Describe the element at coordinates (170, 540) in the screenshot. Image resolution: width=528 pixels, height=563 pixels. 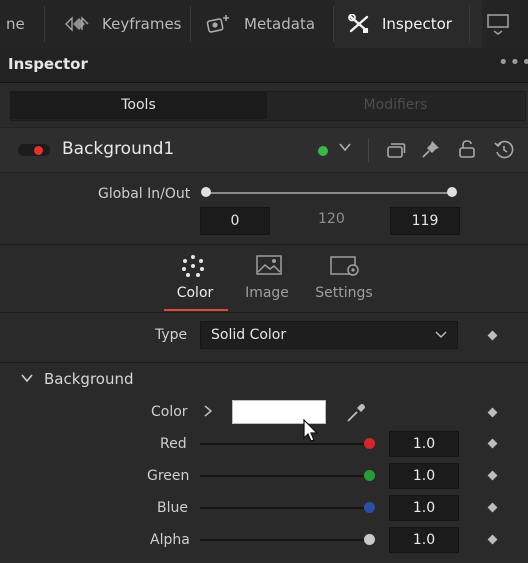
I see `channel-label: Alpha` at that location.